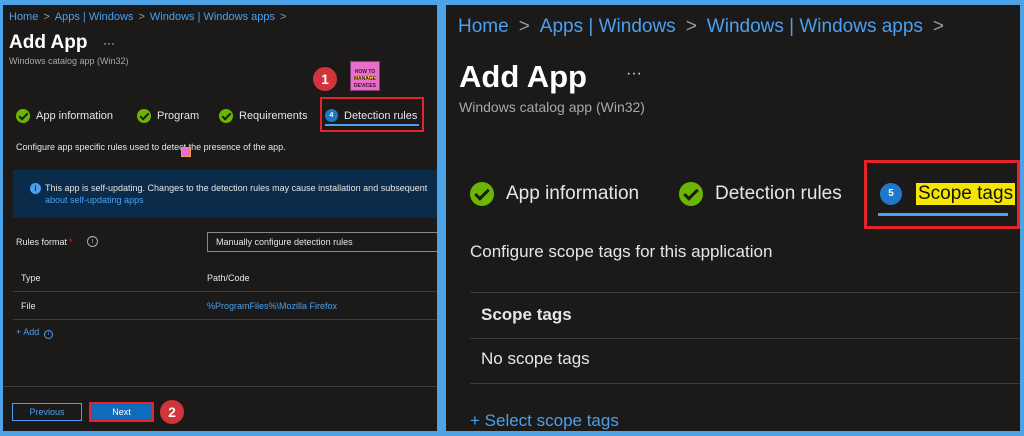  Describe the element at coordinates (535, 358) in the screenshot. I see `empty-state-text: No scope tags` at that location.